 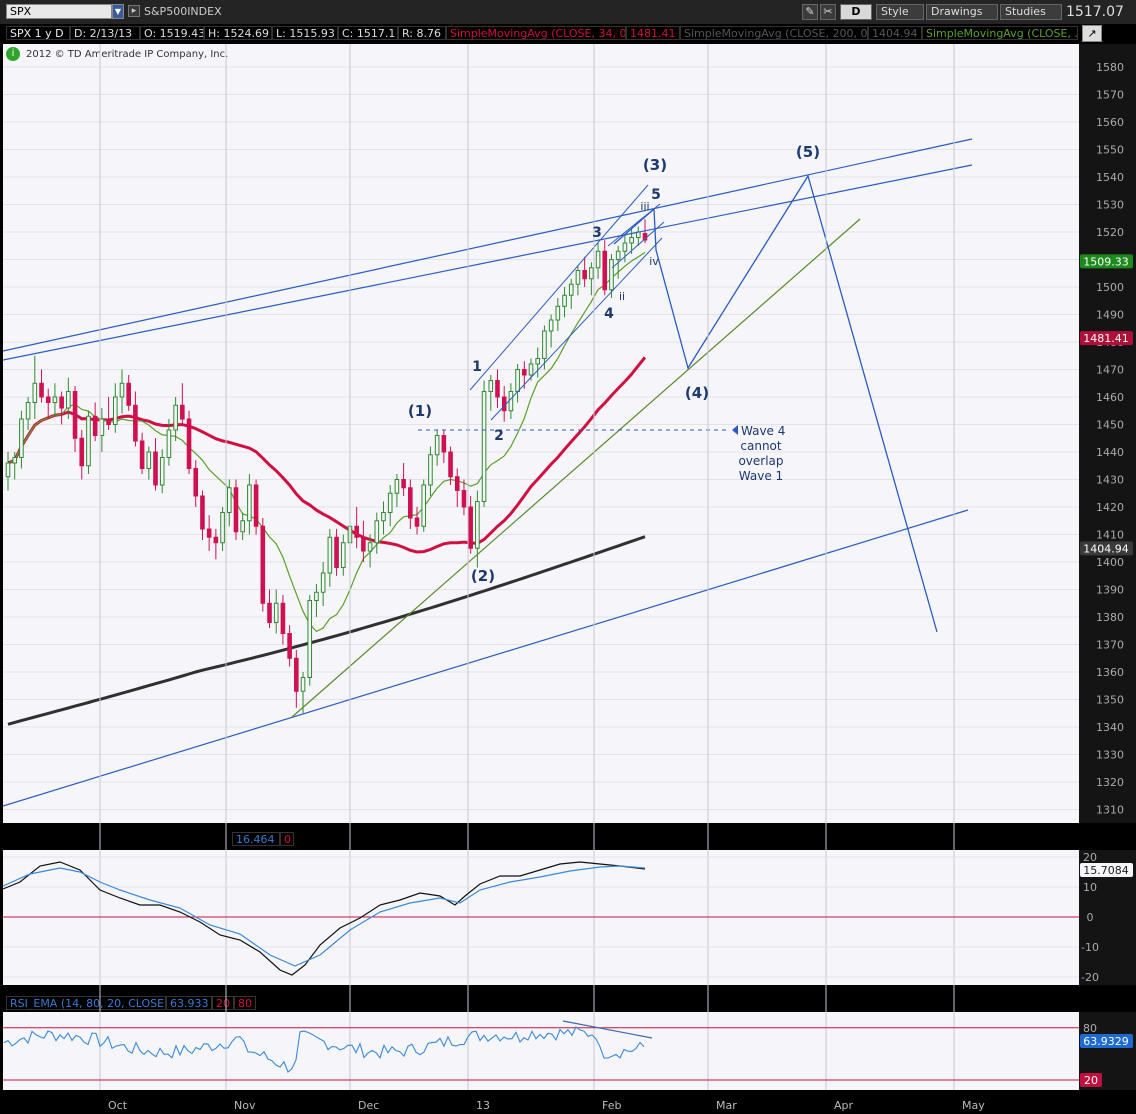 What do you see at coordinates (1110, 645) in the screenshot?
I see `y-tick-label: 1370` at bounding box center [1110, 645].